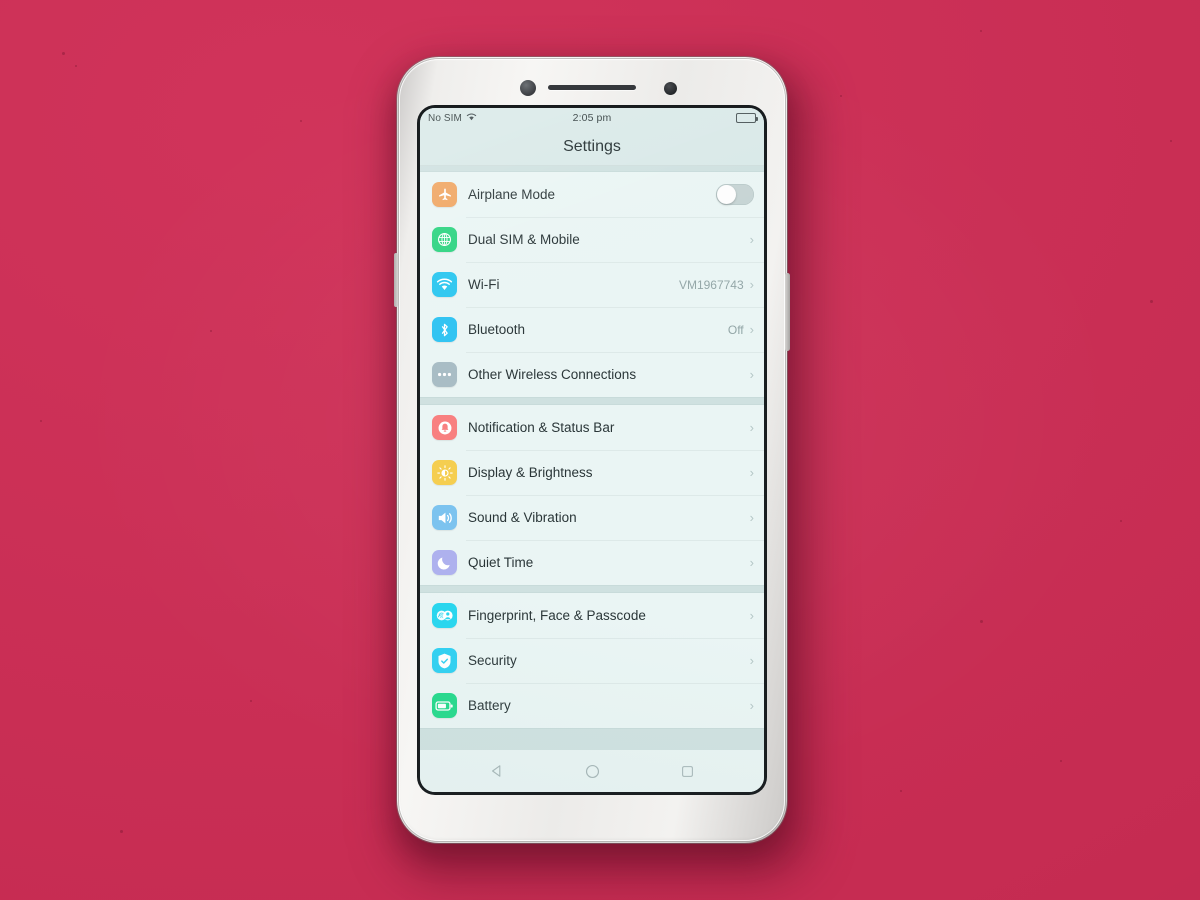 Image resolution: width=1200 pixels, height=900 pixels. What do you see at coordinates (528, 88) in the screenshot?
I see `proximity-sensor-icon` at bounding box center [528, 88].